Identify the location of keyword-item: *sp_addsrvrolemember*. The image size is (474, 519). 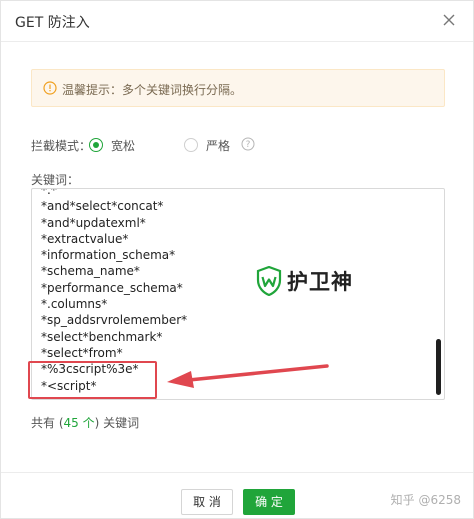
(114, 320).